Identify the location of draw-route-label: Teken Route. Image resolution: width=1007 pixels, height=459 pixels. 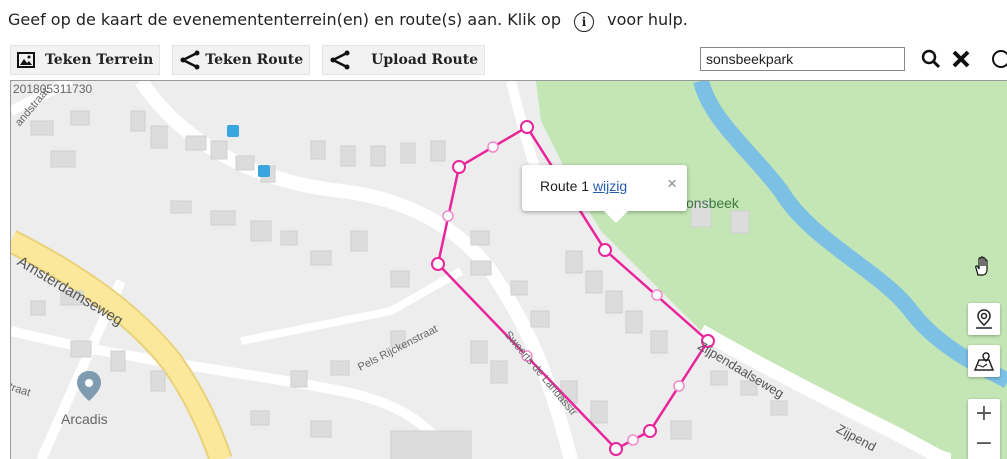
(254, 60).